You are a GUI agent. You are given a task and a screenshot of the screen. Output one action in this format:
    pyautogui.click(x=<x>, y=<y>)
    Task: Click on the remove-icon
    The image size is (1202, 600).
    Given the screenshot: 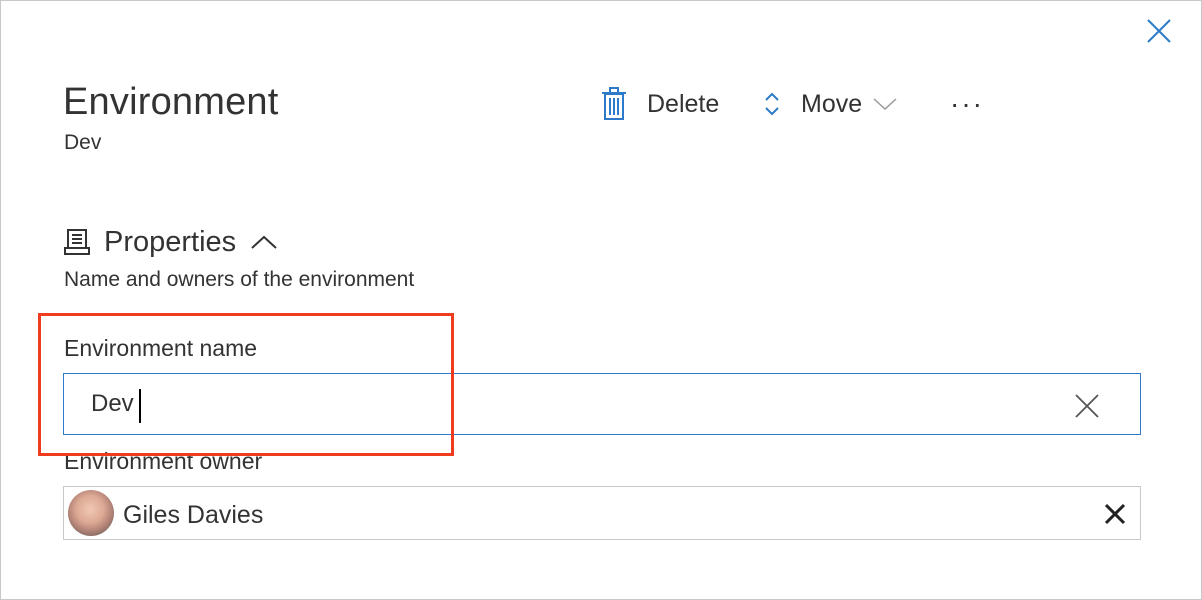 What is the action you would take?
    pyautogui.click(x=1115, y=514)
    